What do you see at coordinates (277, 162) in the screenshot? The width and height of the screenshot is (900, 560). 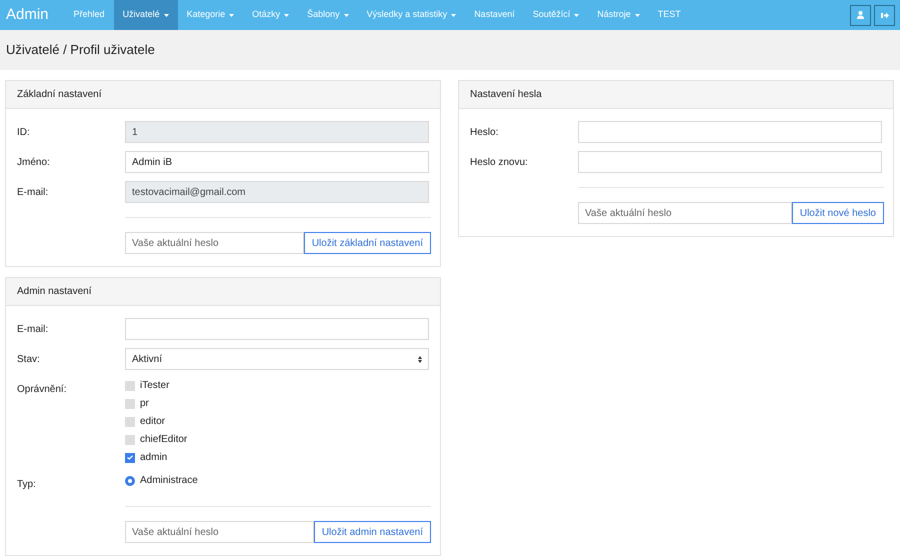 I see `input-field: Admin iB` at bounding box center [277, 162].